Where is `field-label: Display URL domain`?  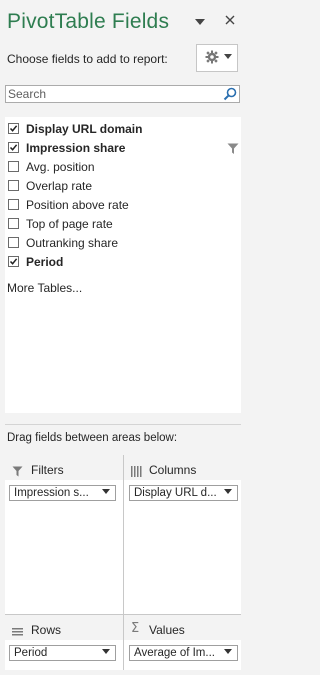
field-label: Display URL domain is located at coordinates (84, 129).